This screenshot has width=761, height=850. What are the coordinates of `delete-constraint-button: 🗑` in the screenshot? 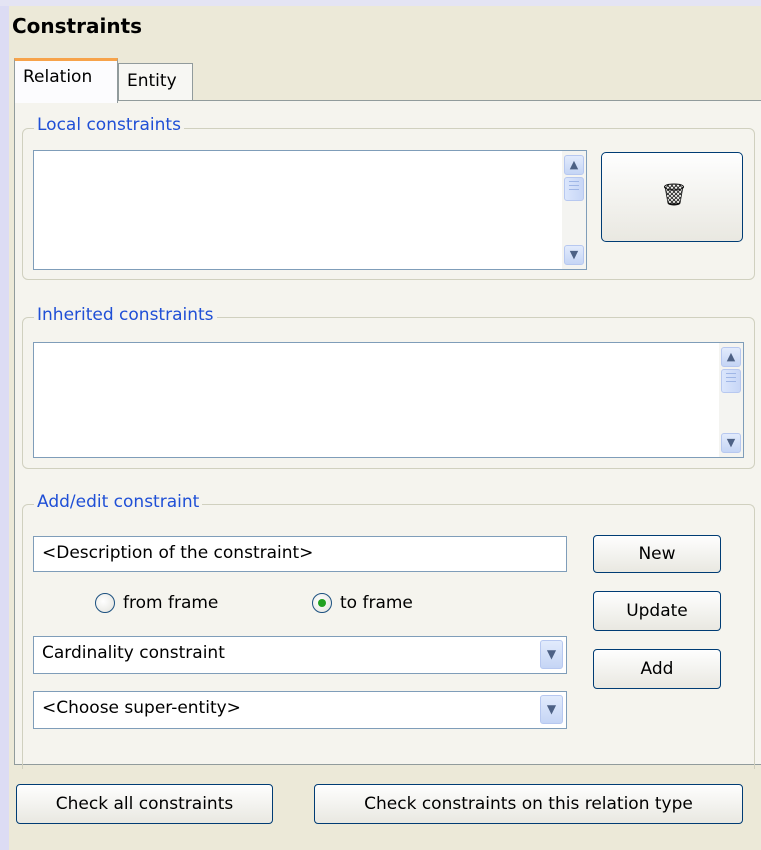 It's located at (672, 197).